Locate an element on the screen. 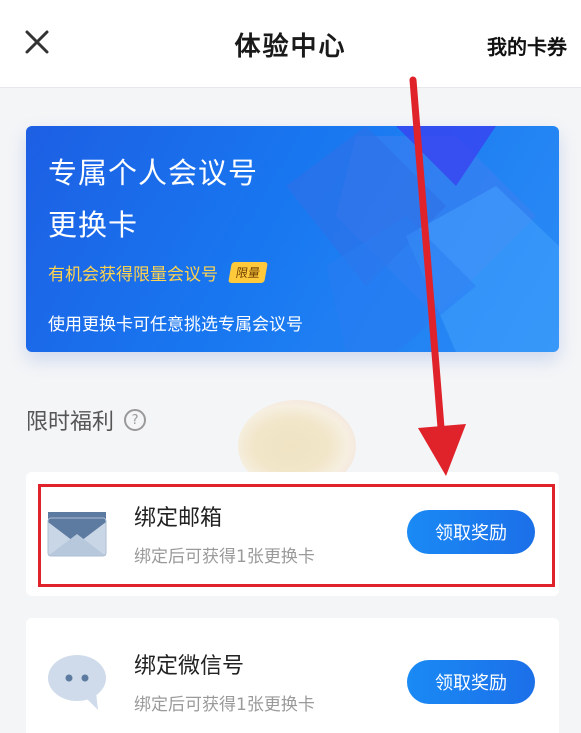 This screenshot has height=733, width=581. limited-badge: 限量 is located at coordinates (248, 272).